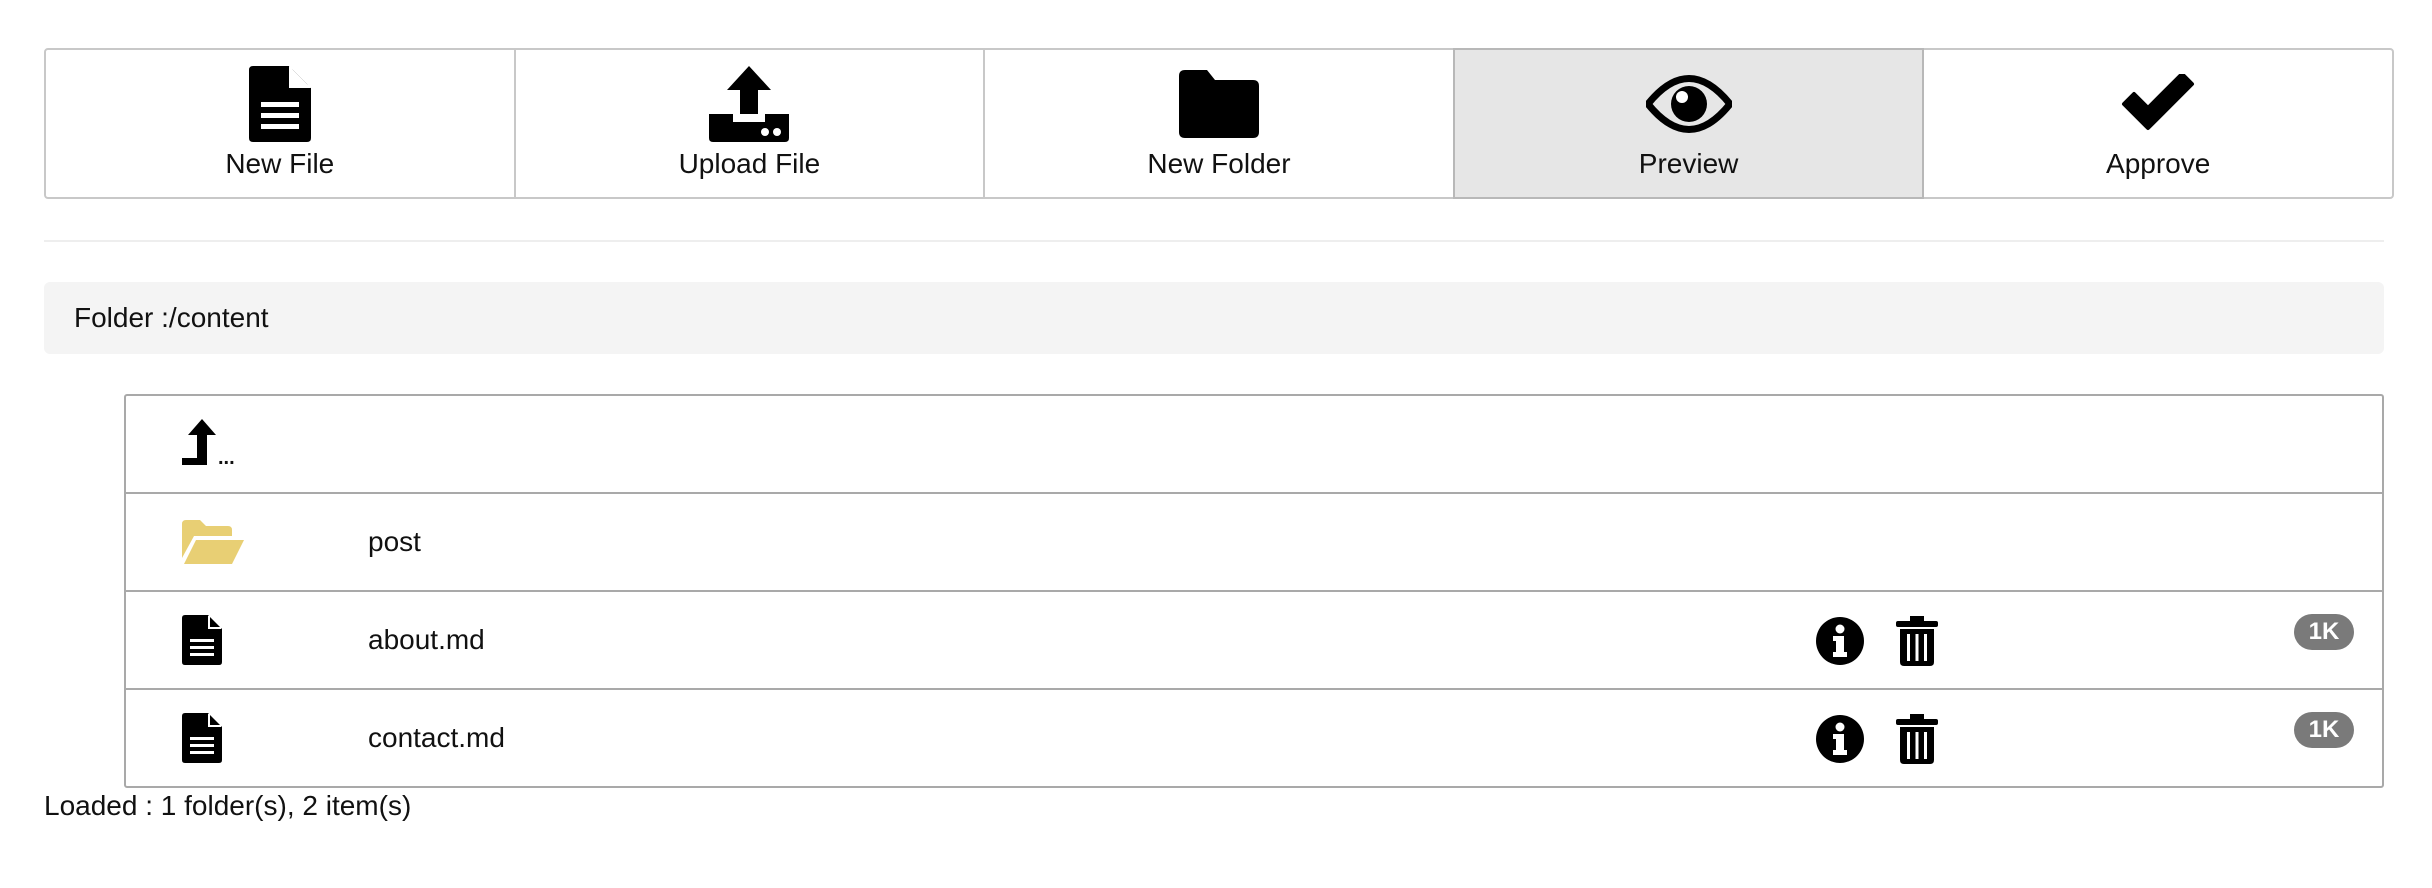 The image size is (2432, 888). What do you see at coordinates (1688, 104) in the screenshot?
I see `eye-icon` at bounding box center [1688, 104].